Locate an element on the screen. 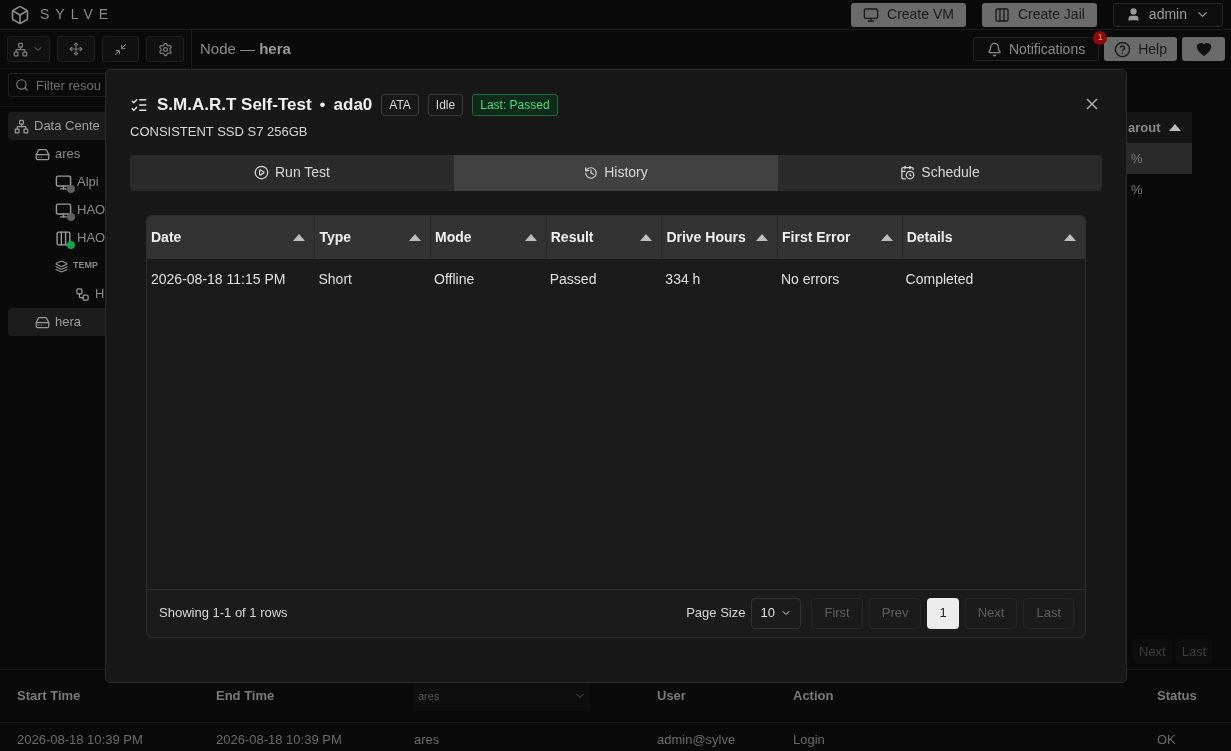  table-cell: admin@sylve is located at coordinates (696, 739).